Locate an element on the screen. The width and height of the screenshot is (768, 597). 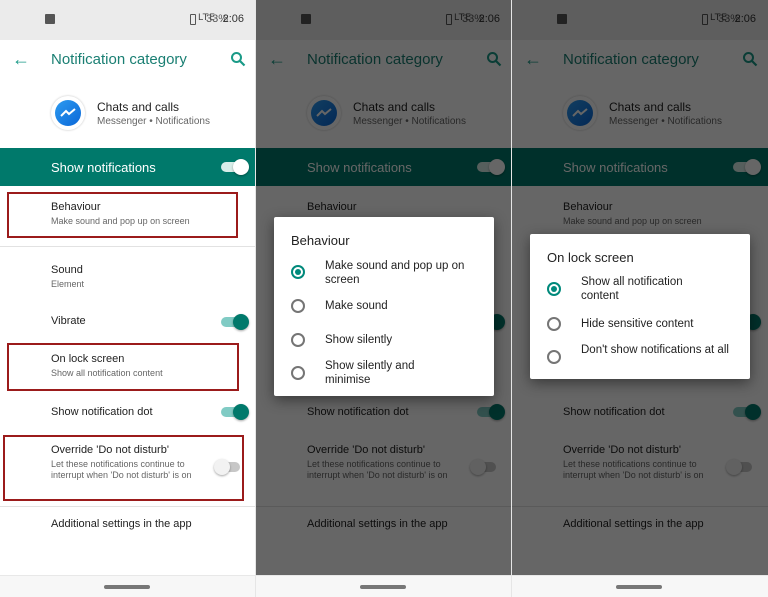
app-bar: ← Notification category is located at coordinates (127, 60).